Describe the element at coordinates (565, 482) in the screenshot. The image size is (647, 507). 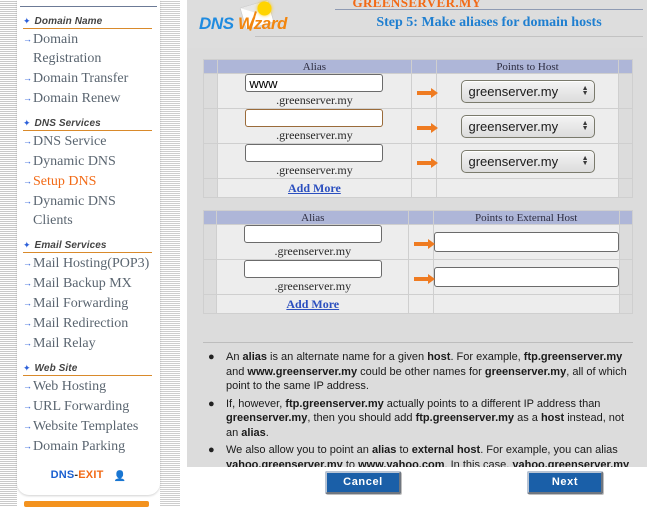
I see `next-button: Next` at that location.